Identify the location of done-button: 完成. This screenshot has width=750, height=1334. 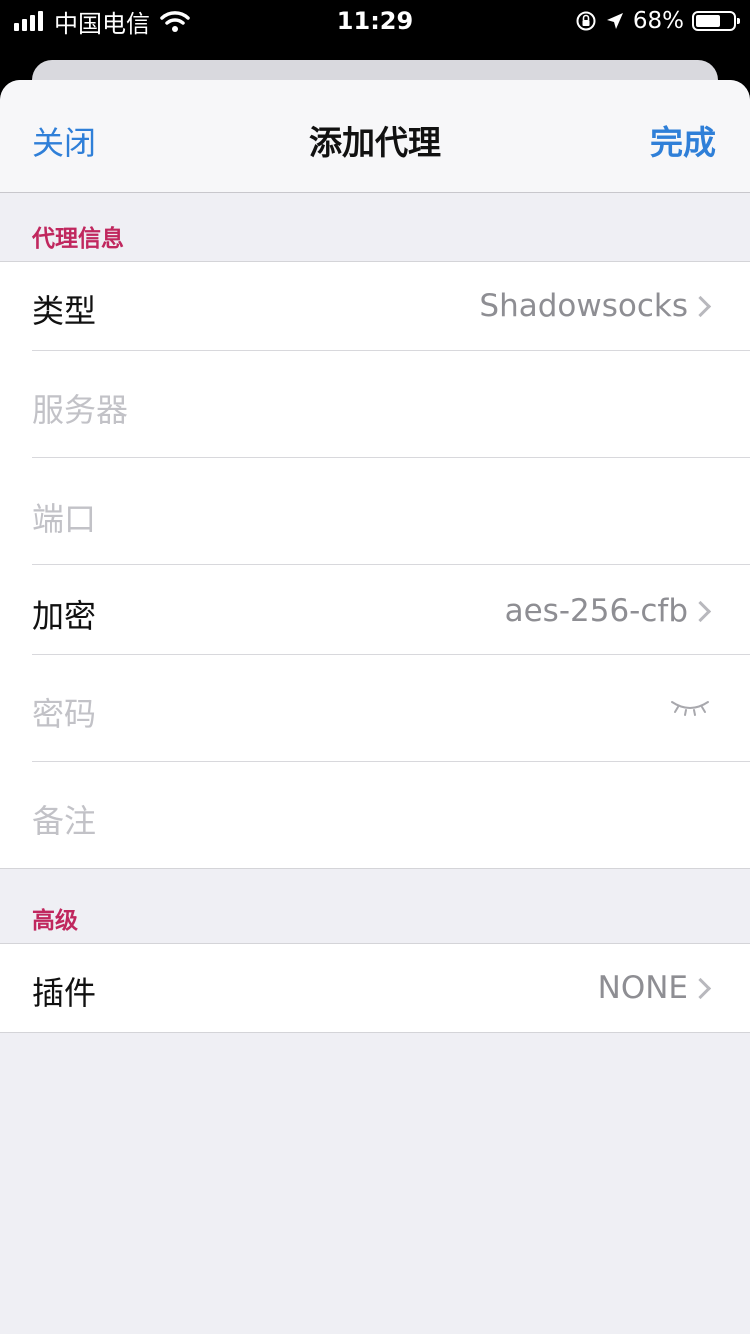
(683, 140).